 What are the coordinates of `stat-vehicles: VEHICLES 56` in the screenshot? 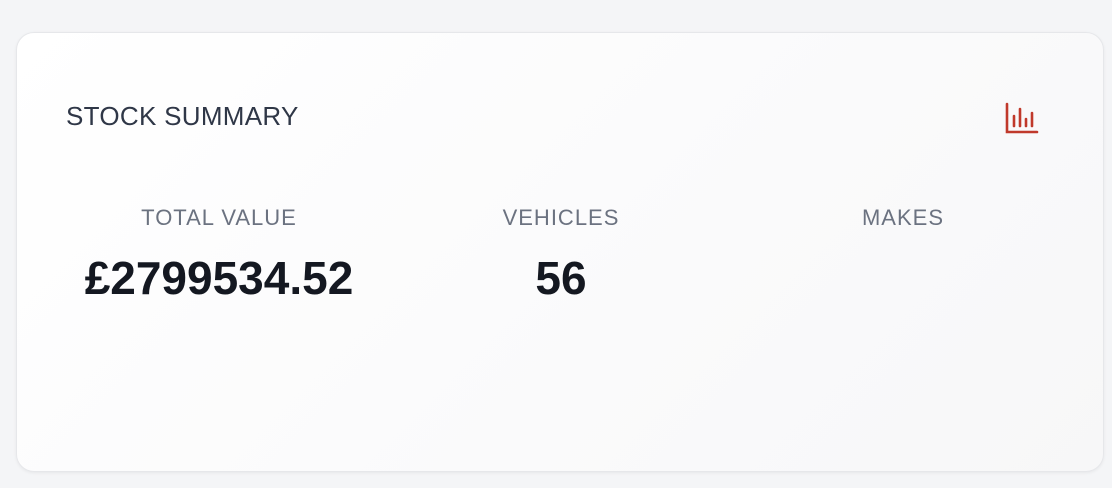 It's located at (561, 257).